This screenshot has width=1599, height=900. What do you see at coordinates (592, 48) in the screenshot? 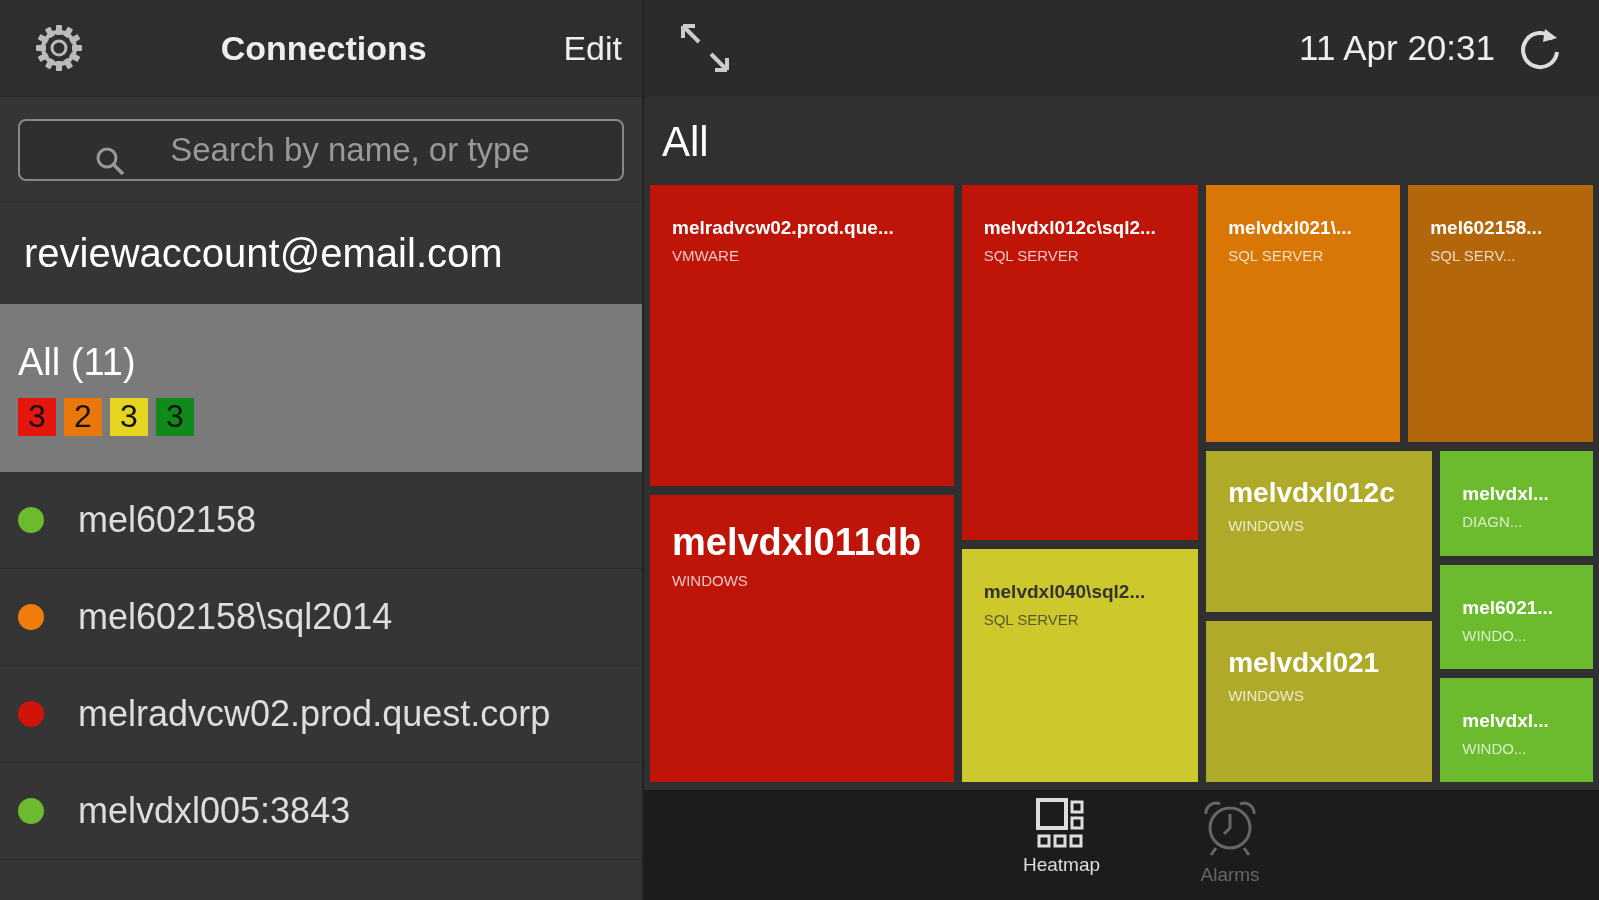
I see `edit-button: Edit` at bounding box center [592, 48].